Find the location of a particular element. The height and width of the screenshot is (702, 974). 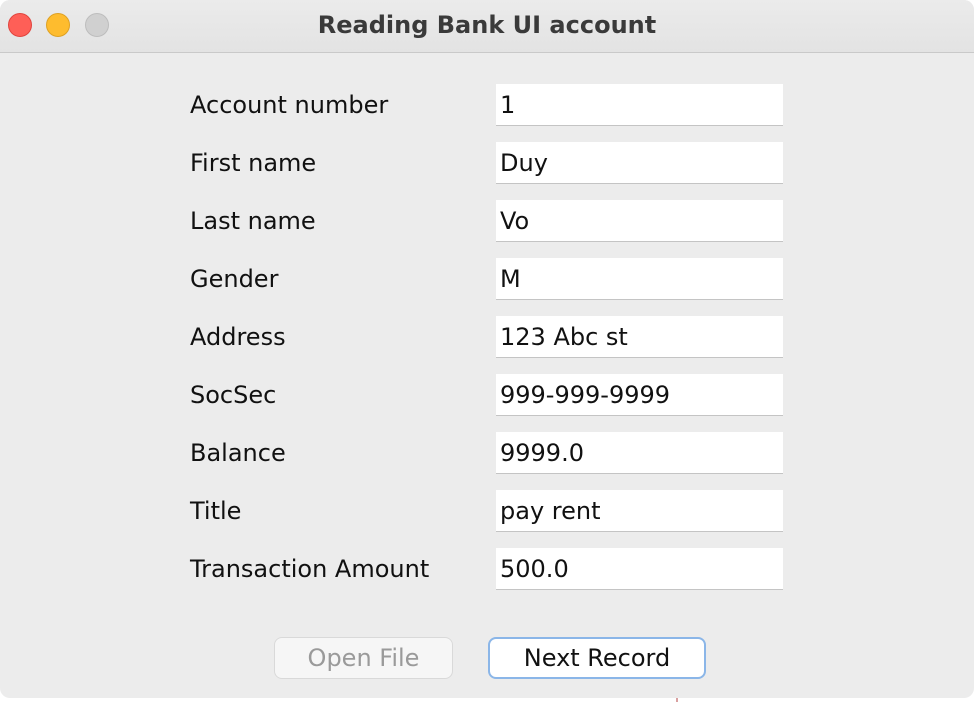

balance-field is located at coordinates (639, 453).